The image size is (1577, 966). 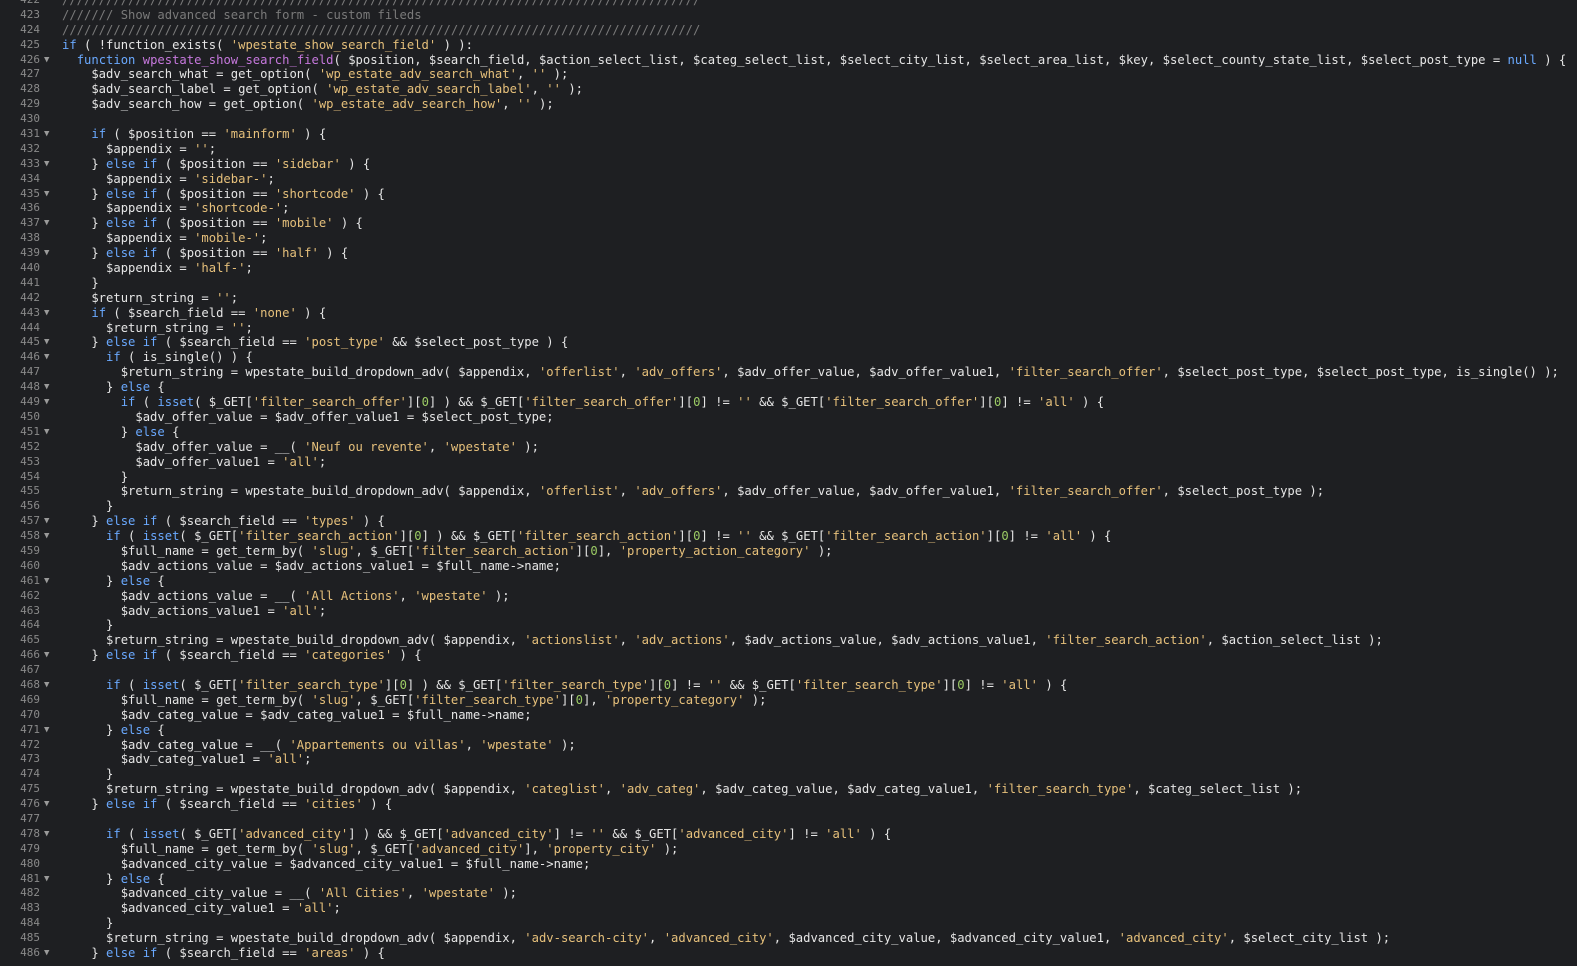 I want to click on code-token: '', so click(x=553, y=89).